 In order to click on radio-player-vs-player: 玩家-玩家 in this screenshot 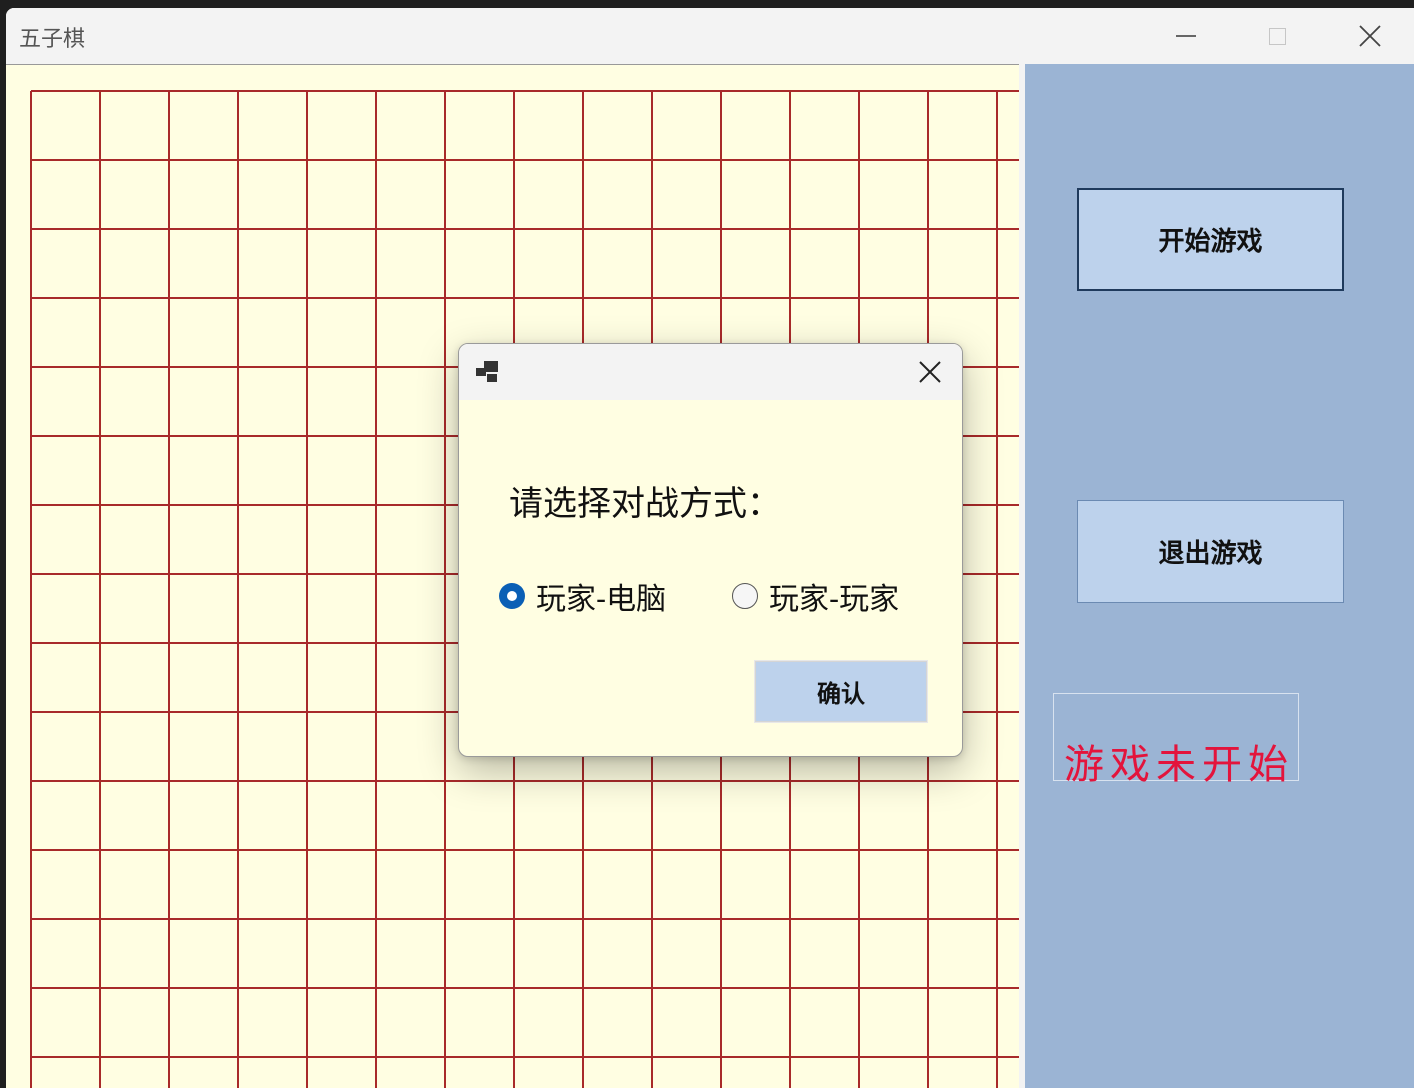, I will do `click(815, 596)`.